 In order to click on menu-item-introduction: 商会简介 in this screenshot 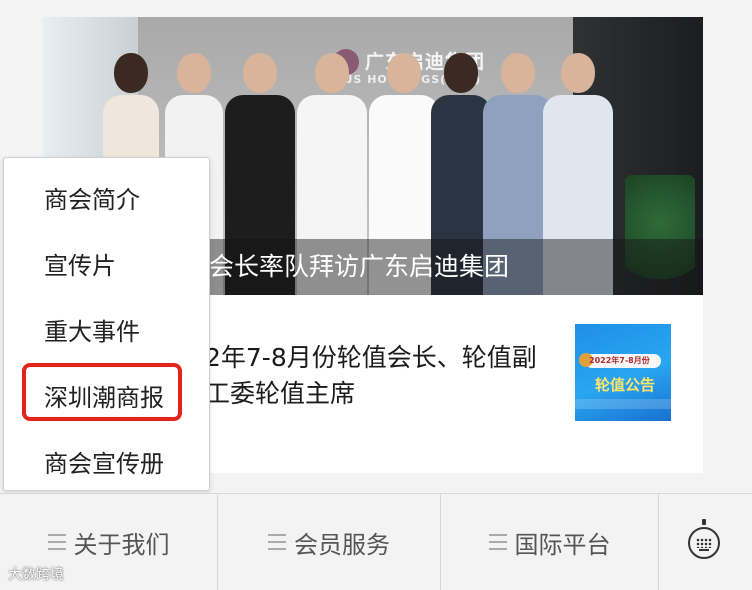, I will do `click(92, 197)`.